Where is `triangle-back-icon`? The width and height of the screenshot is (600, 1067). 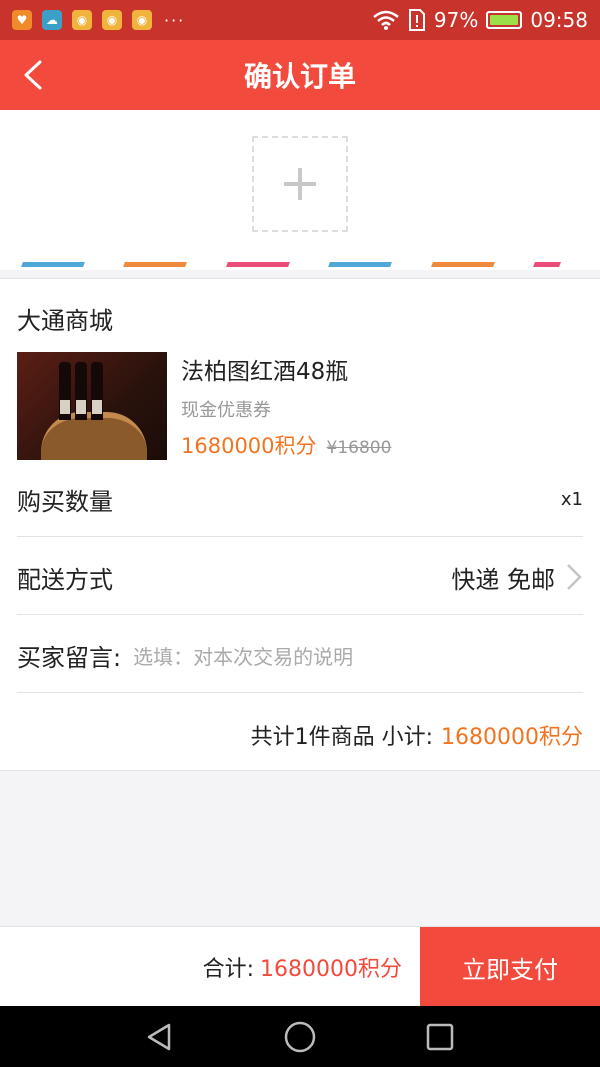 triangle-back-icon is located at coordinates (159, 1036).